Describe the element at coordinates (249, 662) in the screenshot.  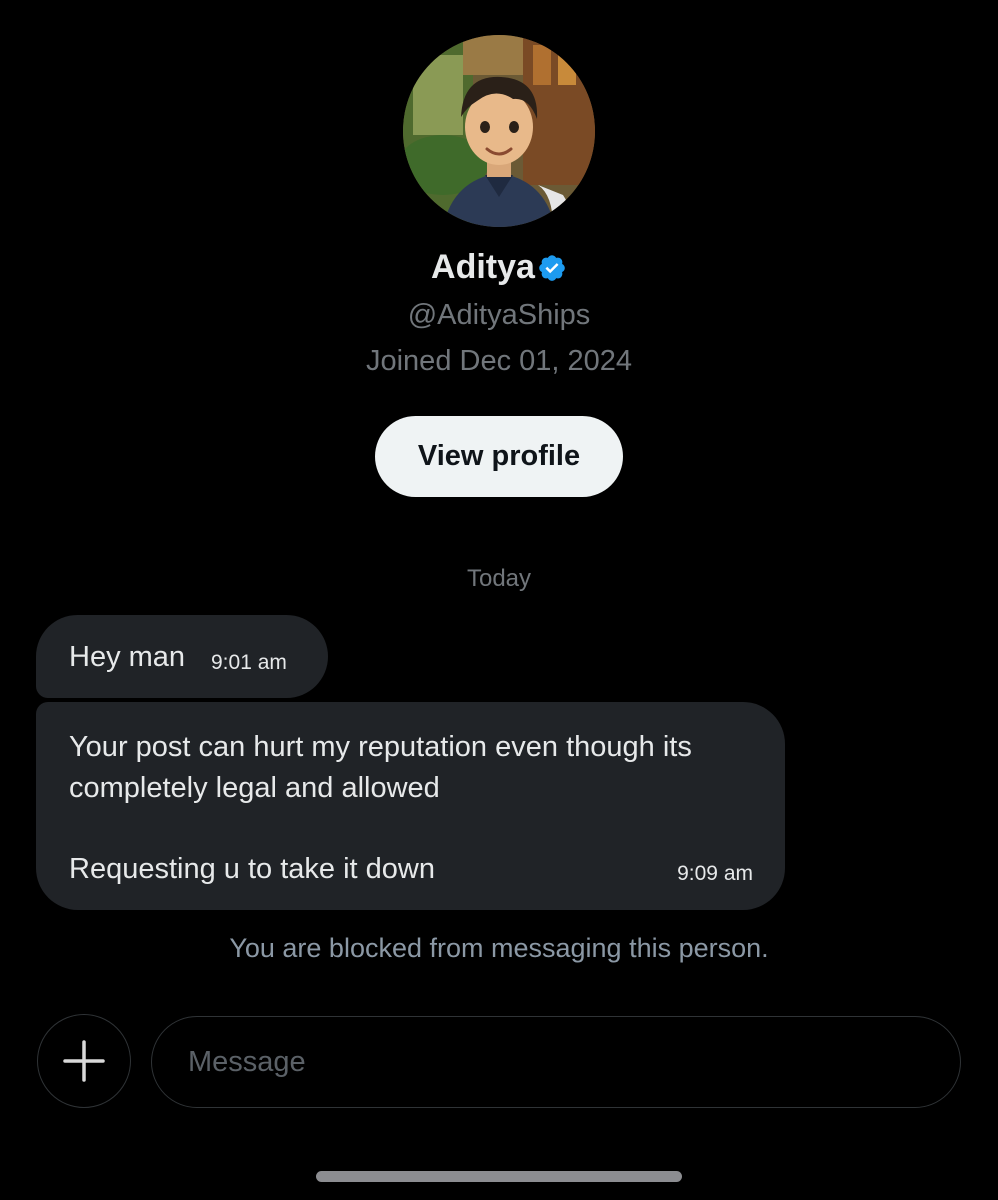
I see `message-timestamp: 9:01 am` at that location.